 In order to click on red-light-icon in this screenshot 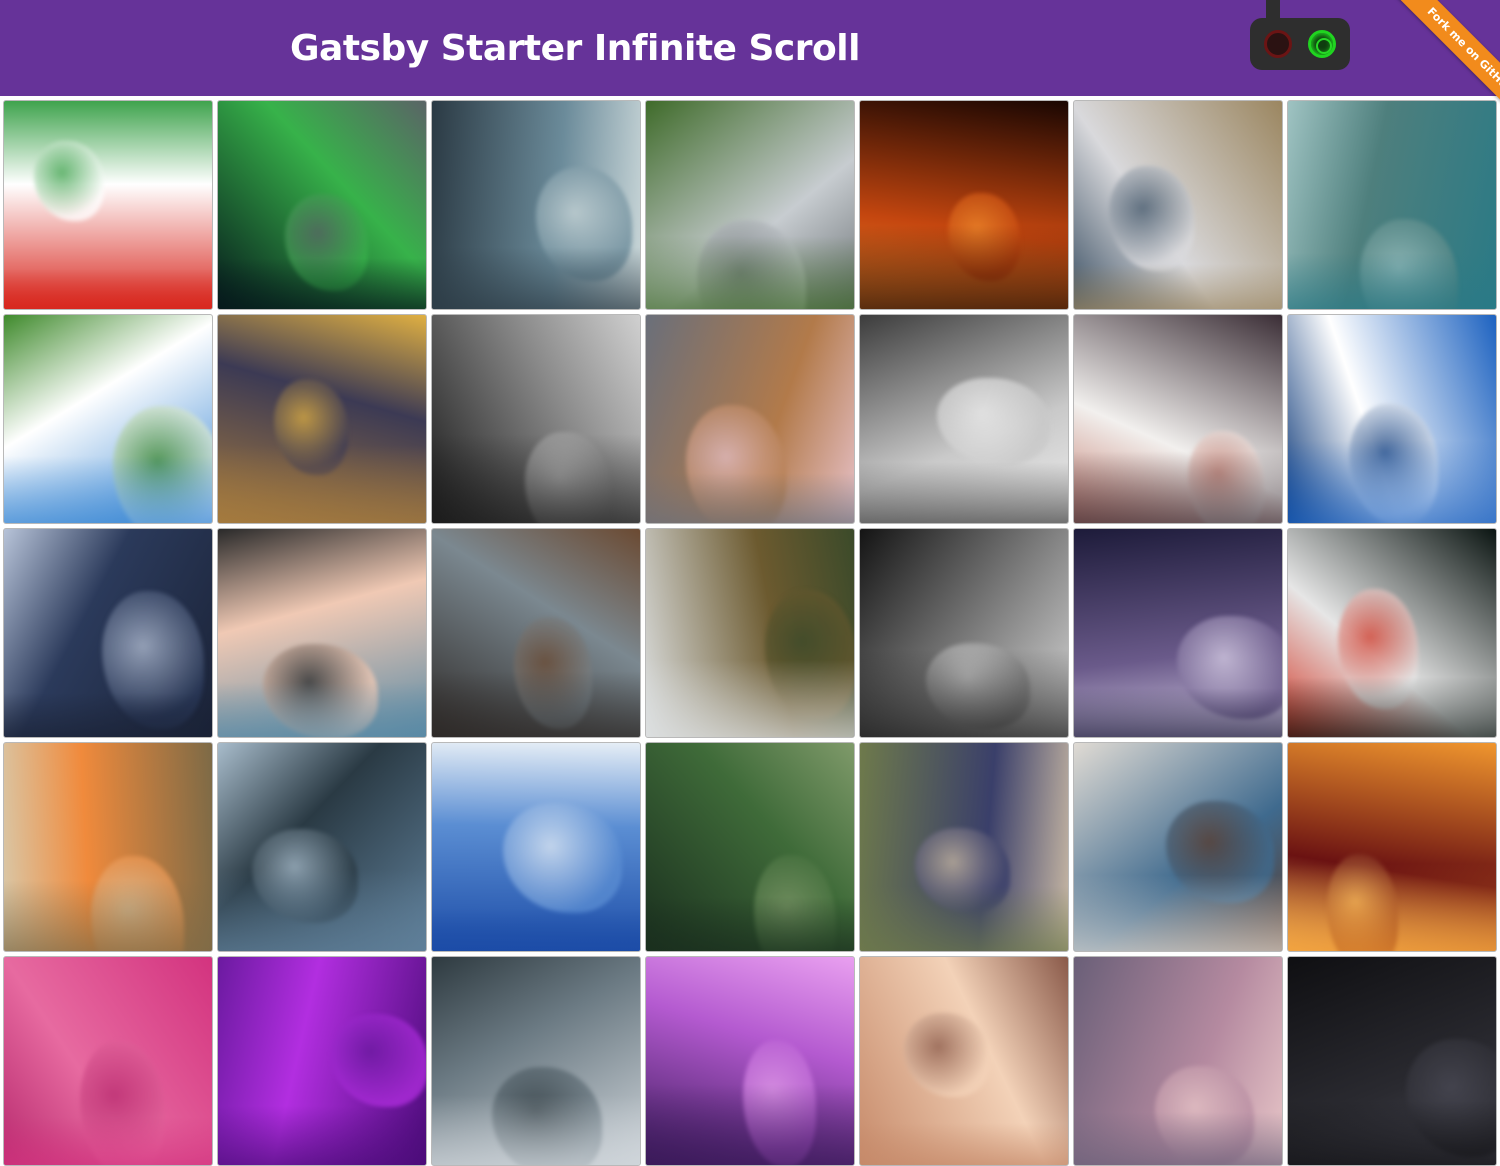, I will do `click(1278, 44)`.